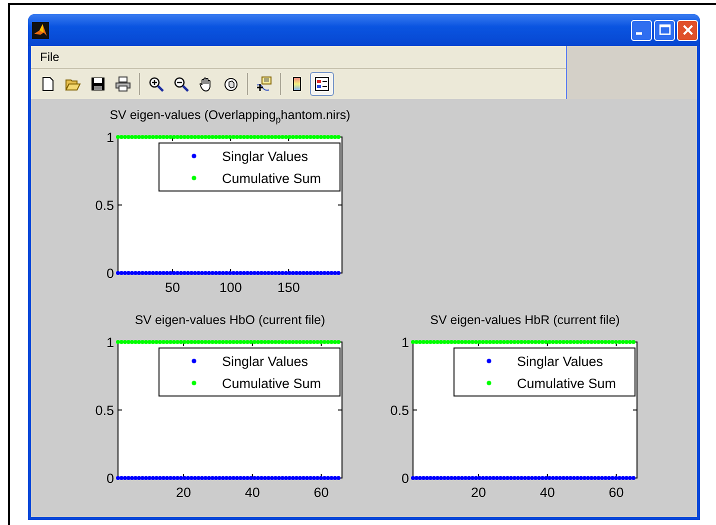 This screenshot has width=716, height=525. Describe the element at coordinates (230, 115) in the screenshot. I see `chart-title: SV eigen-values (Overlapping$_{p}$hantom.nirs)` at that location.